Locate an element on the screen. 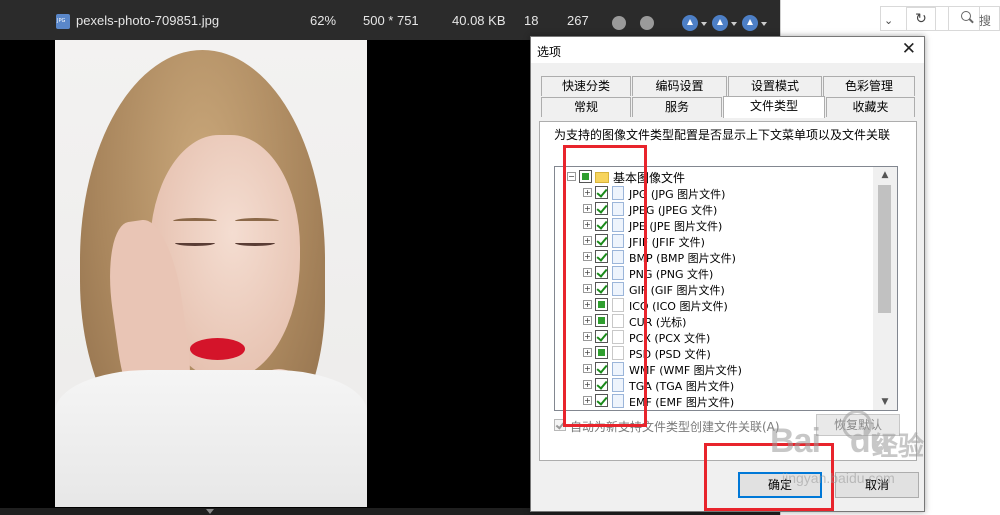 The width and height of the screenshot is (1000, 515). jpg-file-icon is located at coordinates (63, 21).